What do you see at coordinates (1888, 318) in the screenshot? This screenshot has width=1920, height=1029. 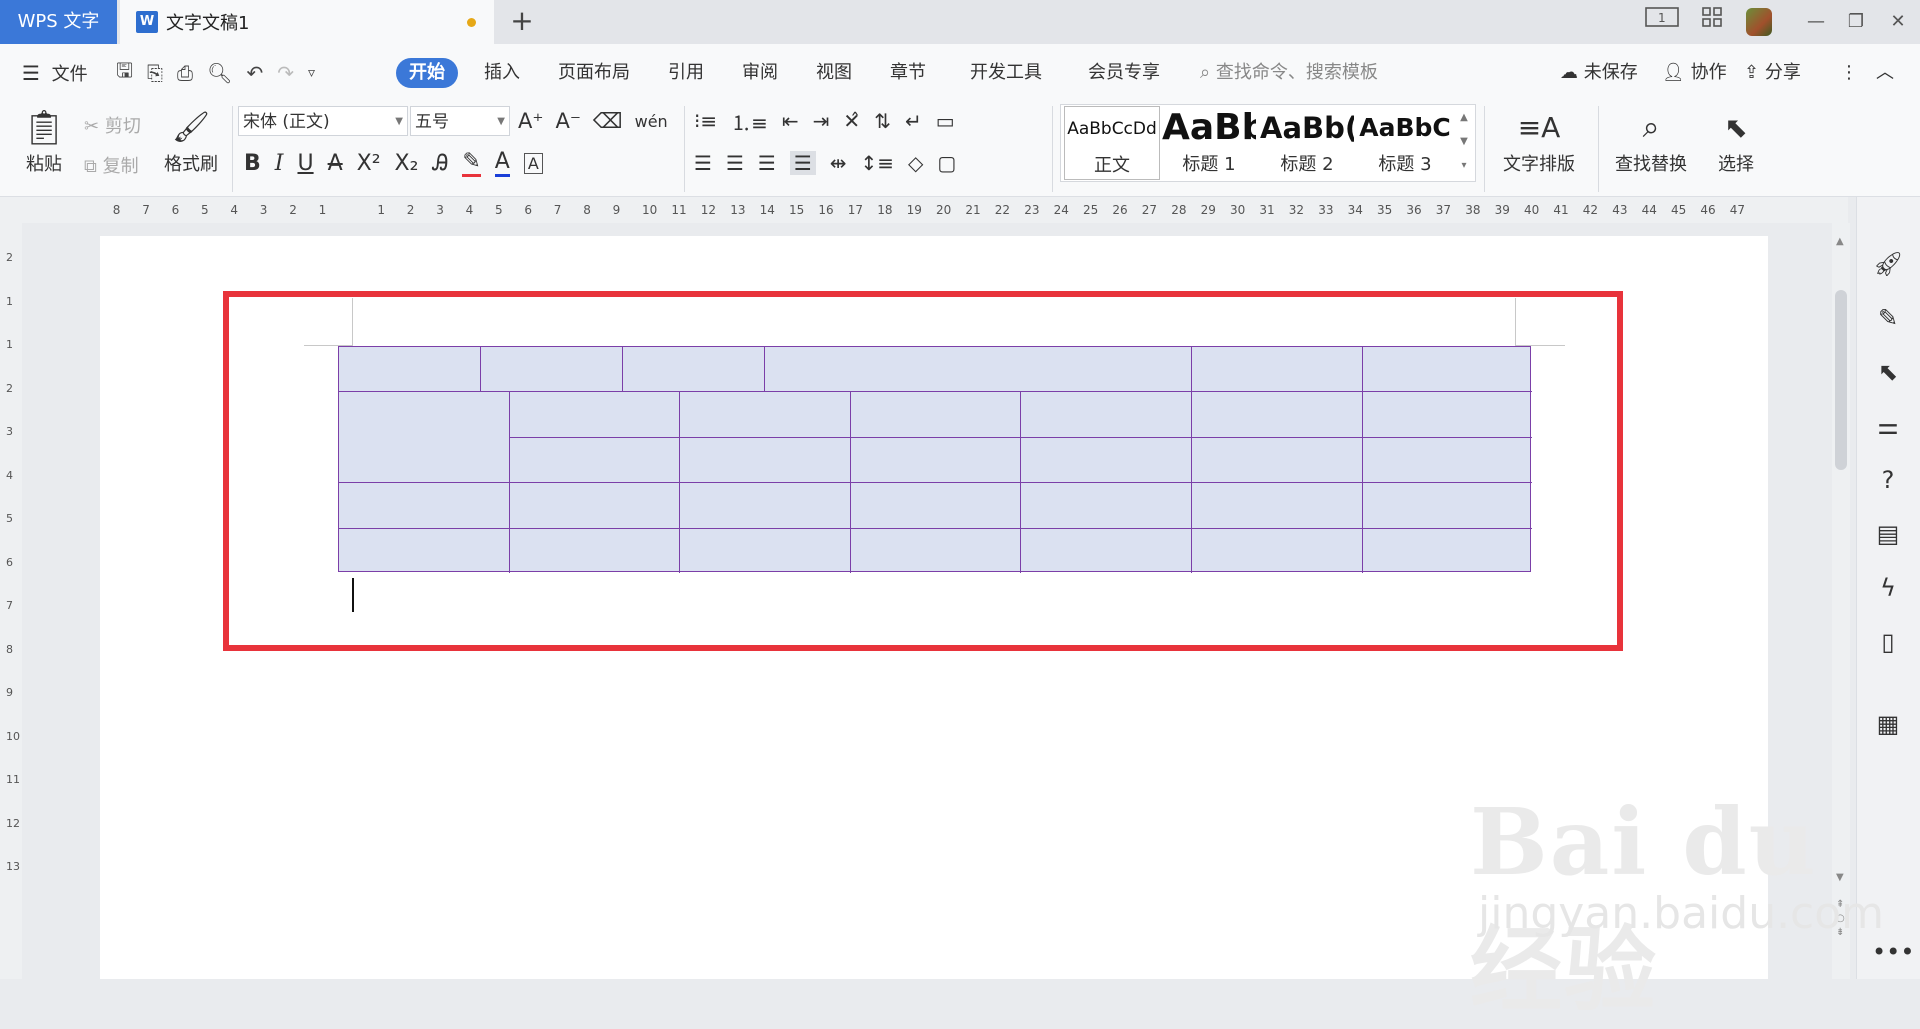 I see `pen-icon: ✎` at bounding box center [1888, 318].